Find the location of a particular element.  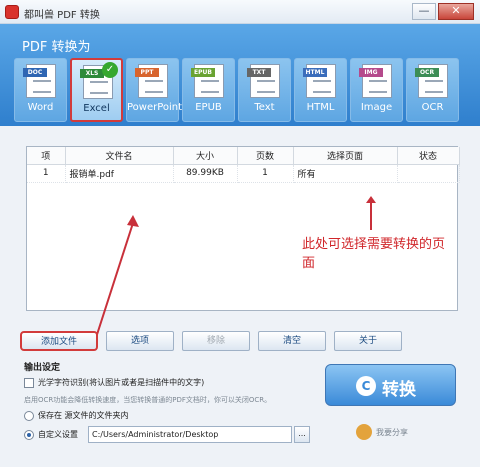

format-button-html: HTML HTML is located at coordinates (320, 90).